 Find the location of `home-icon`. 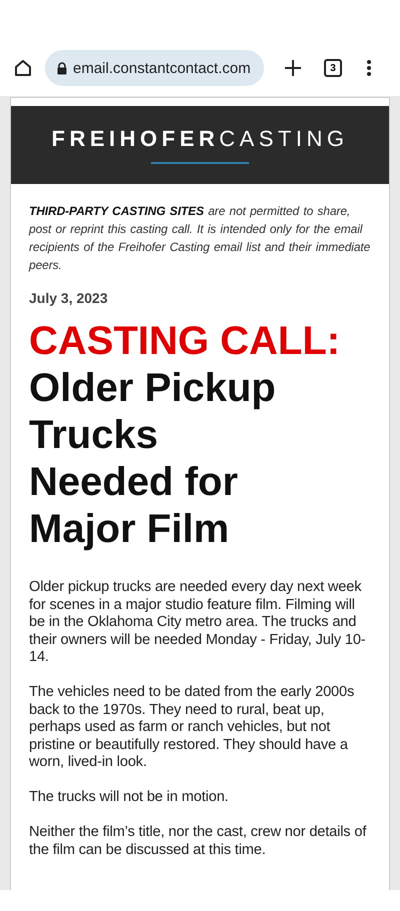

home-icon is located at coordinates (23, 68).